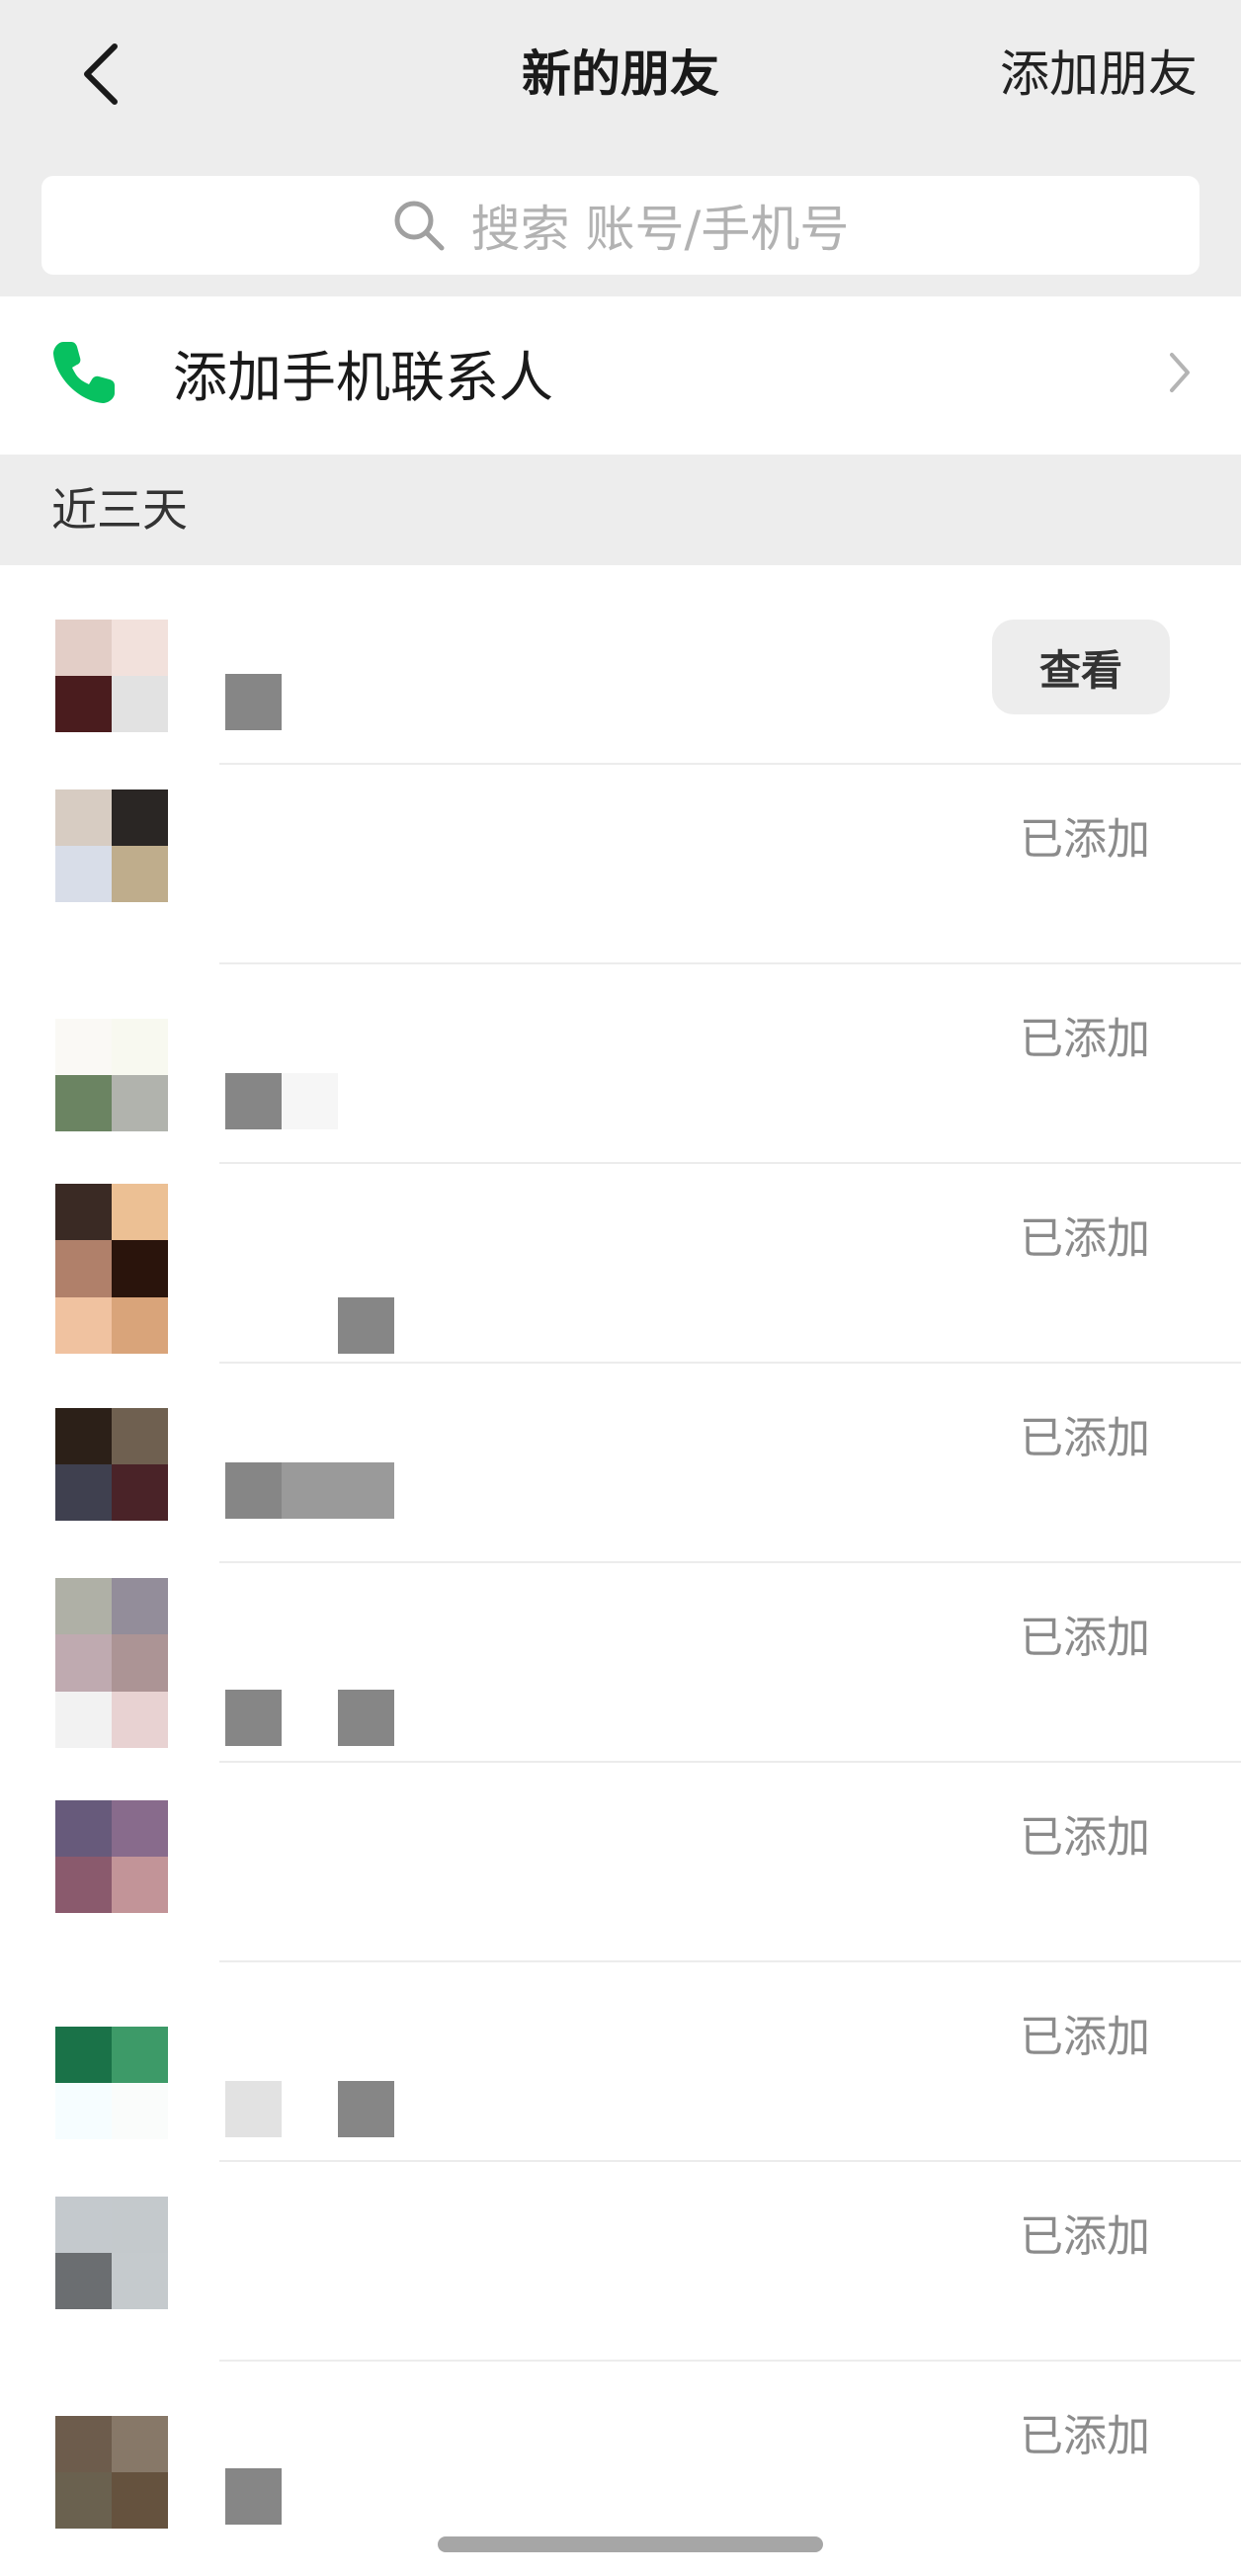 The width and height of the screenshot is (1241, 2576). What do you see at coordinates (1099, 74) in the screenshot?
I see `add-friend-button: 添加朋友` at bounding box center [1099, 74].